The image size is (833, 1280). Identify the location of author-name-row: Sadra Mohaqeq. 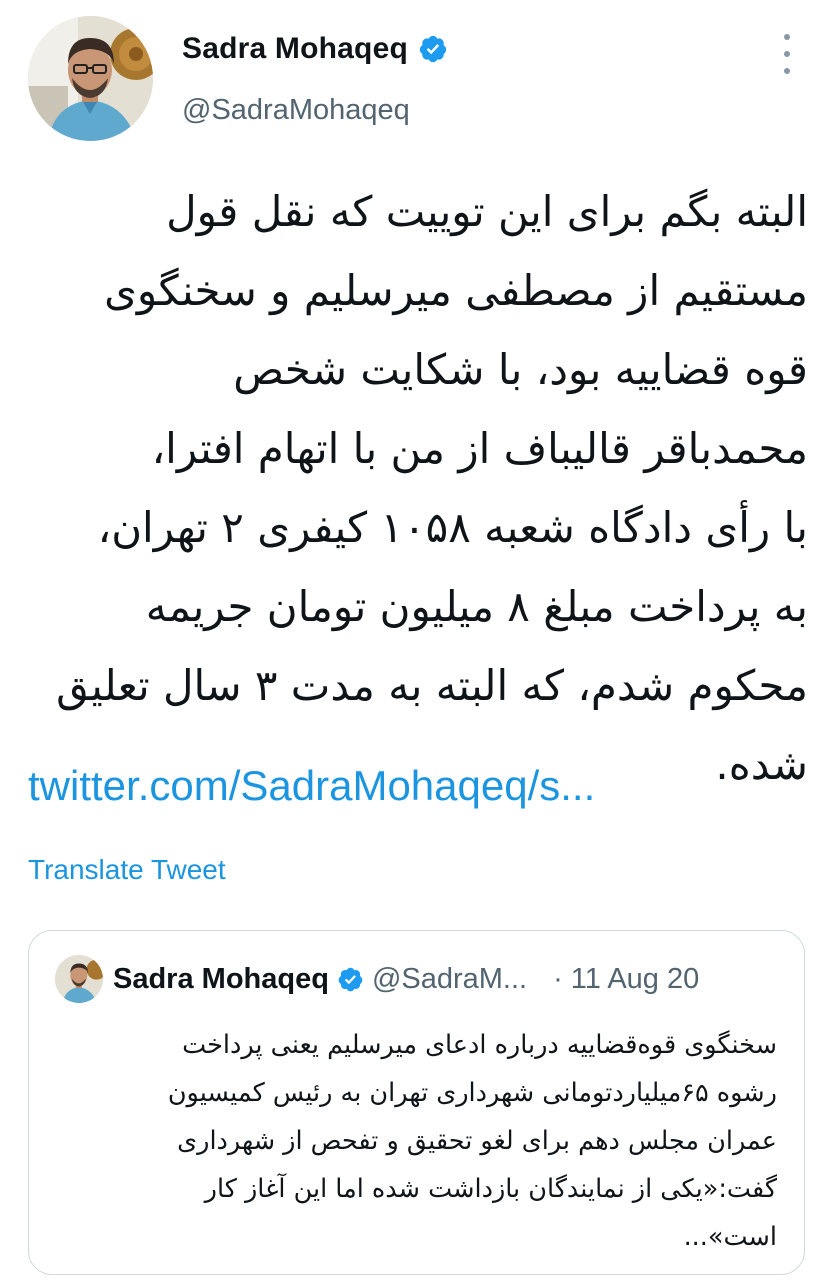
(315, 49).